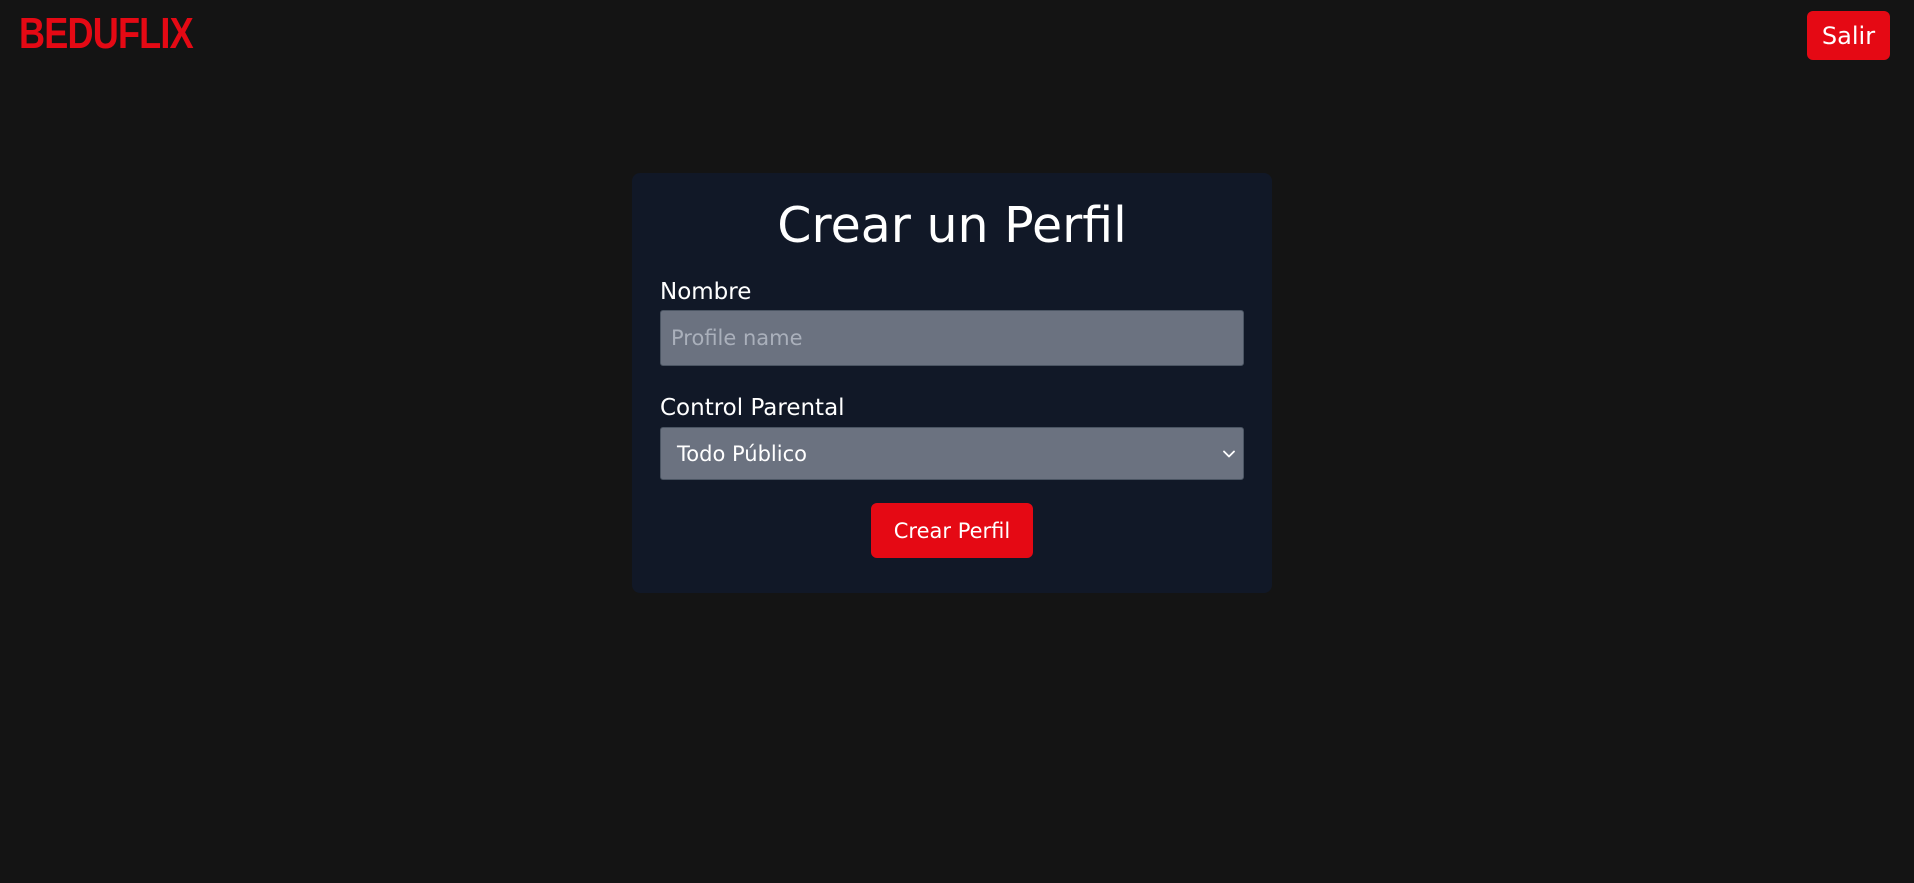  What do you see at coordinates (952, 225) in the screenshot?
I see `page-title: Crear un Perfil` at bounding box center [952, 225].